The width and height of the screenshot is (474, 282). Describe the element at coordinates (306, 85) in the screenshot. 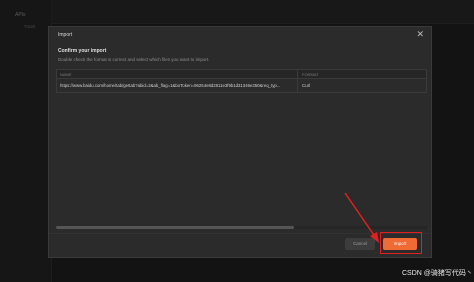

I see `row-format-cell: Curl` at that location.